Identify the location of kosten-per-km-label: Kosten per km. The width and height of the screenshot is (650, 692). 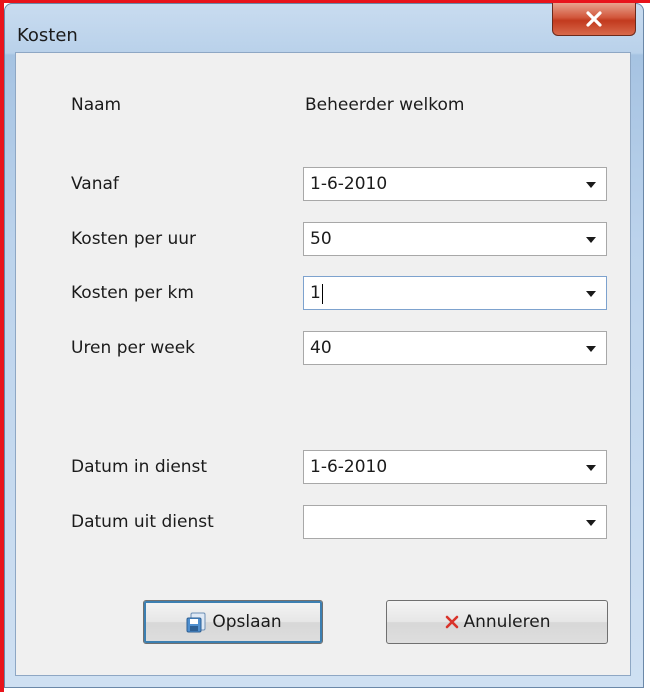
(132, 293).